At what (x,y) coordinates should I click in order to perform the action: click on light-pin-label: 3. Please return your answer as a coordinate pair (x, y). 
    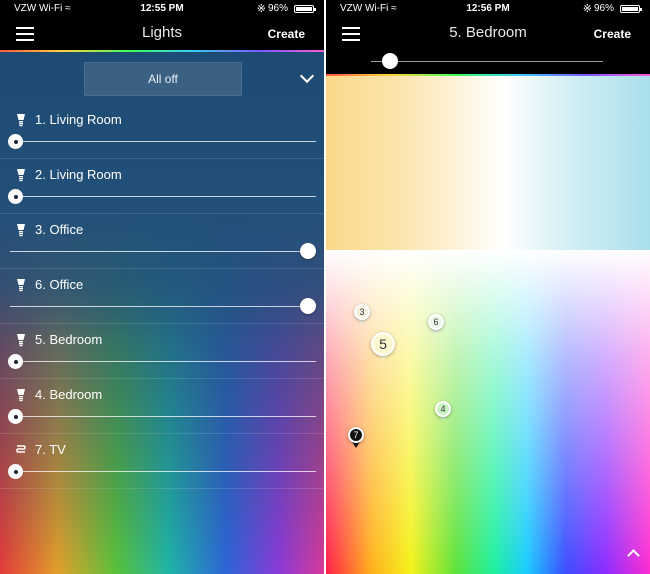
    Looking at the image, I should click on (362, 312).